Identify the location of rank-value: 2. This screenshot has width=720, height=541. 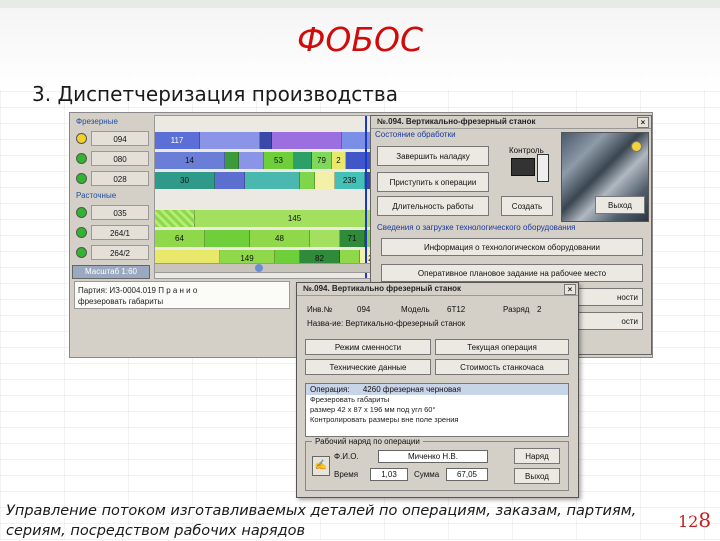
(539, 309).